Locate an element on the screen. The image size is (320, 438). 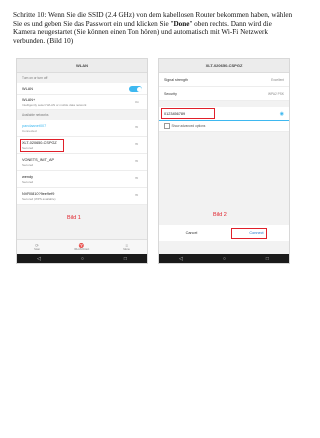
network-item: VONETS_INIT_AP Secured ≈ is located at coordinates (82, 162).